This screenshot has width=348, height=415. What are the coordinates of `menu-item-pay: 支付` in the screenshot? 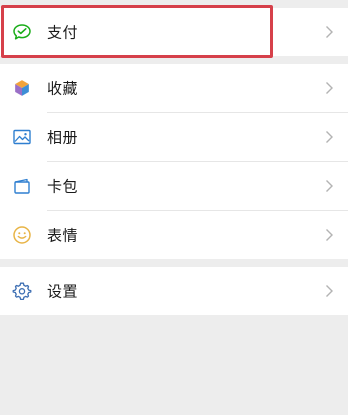 It's located at (174, 32).